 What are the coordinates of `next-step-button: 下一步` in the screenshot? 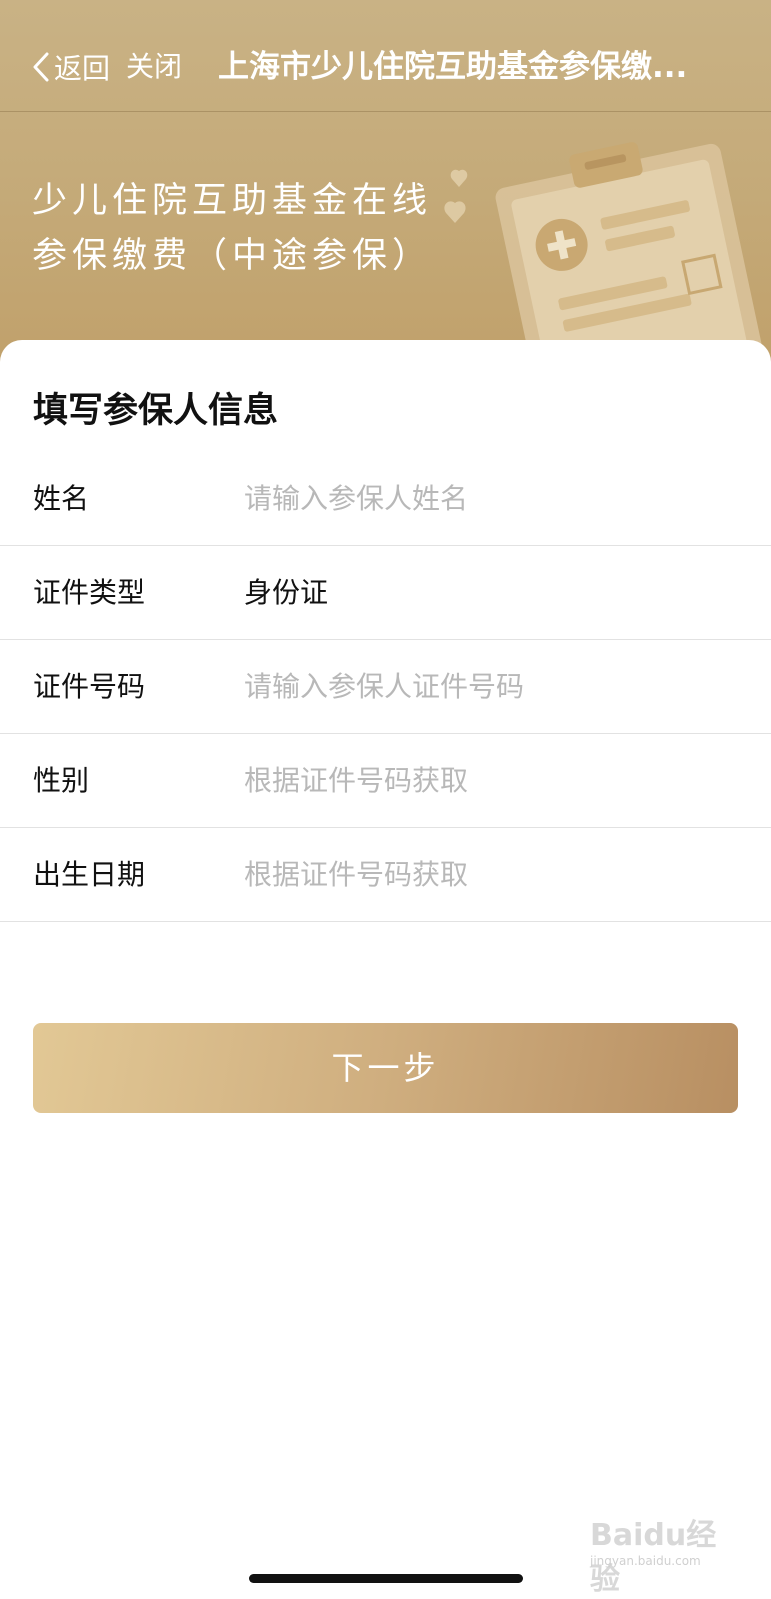 It's located at (385, 1068).